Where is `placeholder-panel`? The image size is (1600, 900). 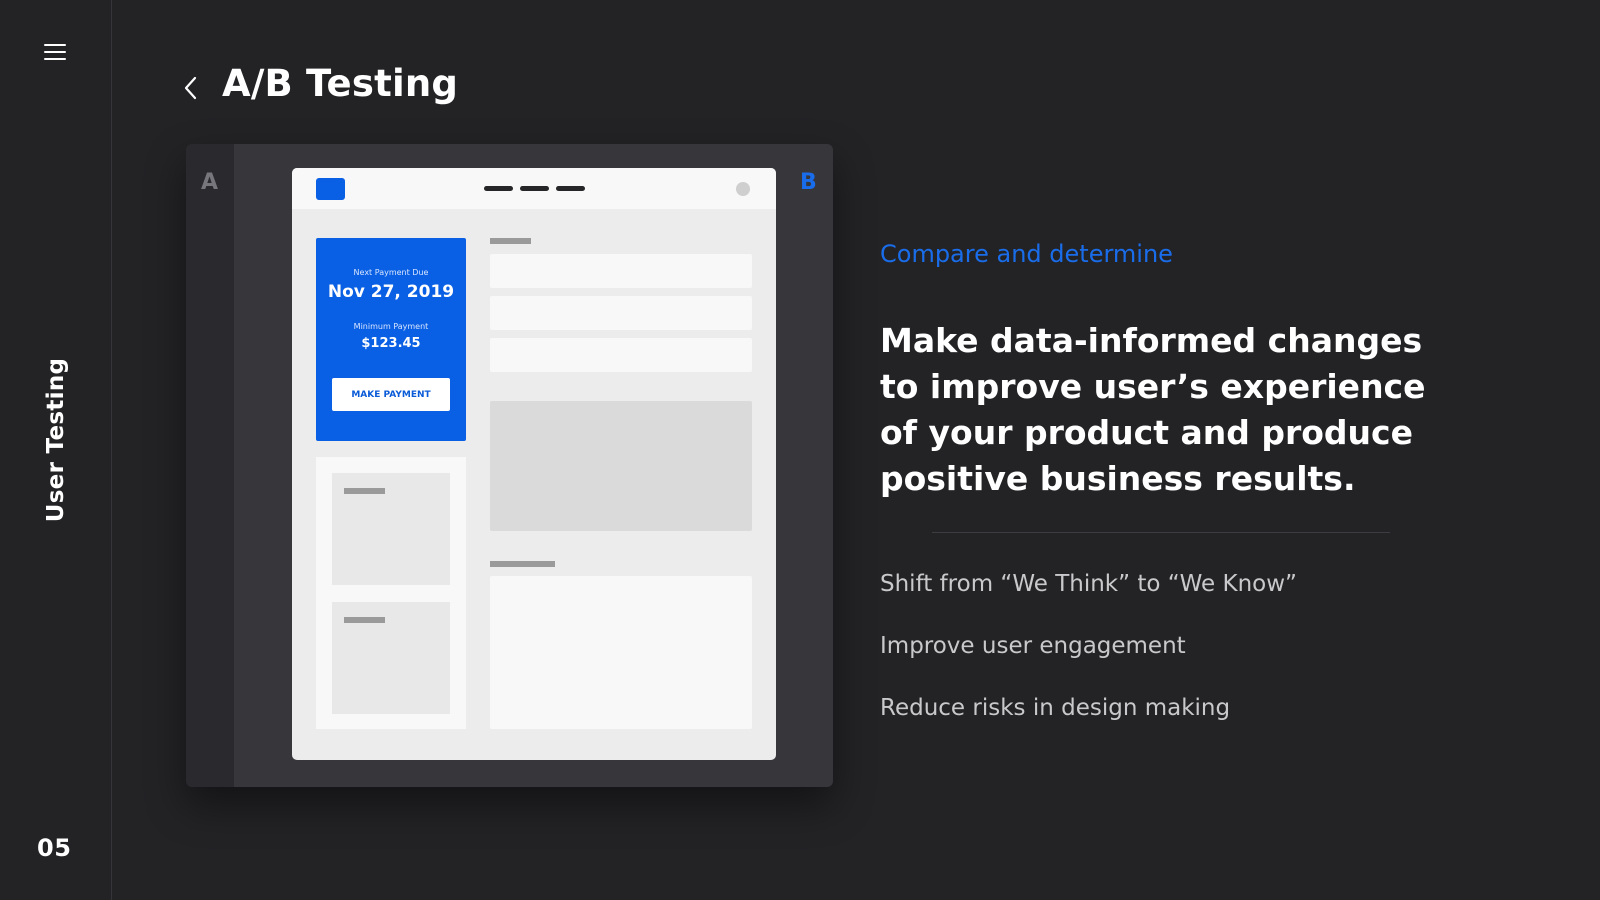
placeholder-panel is located at coordinates (621, 652).